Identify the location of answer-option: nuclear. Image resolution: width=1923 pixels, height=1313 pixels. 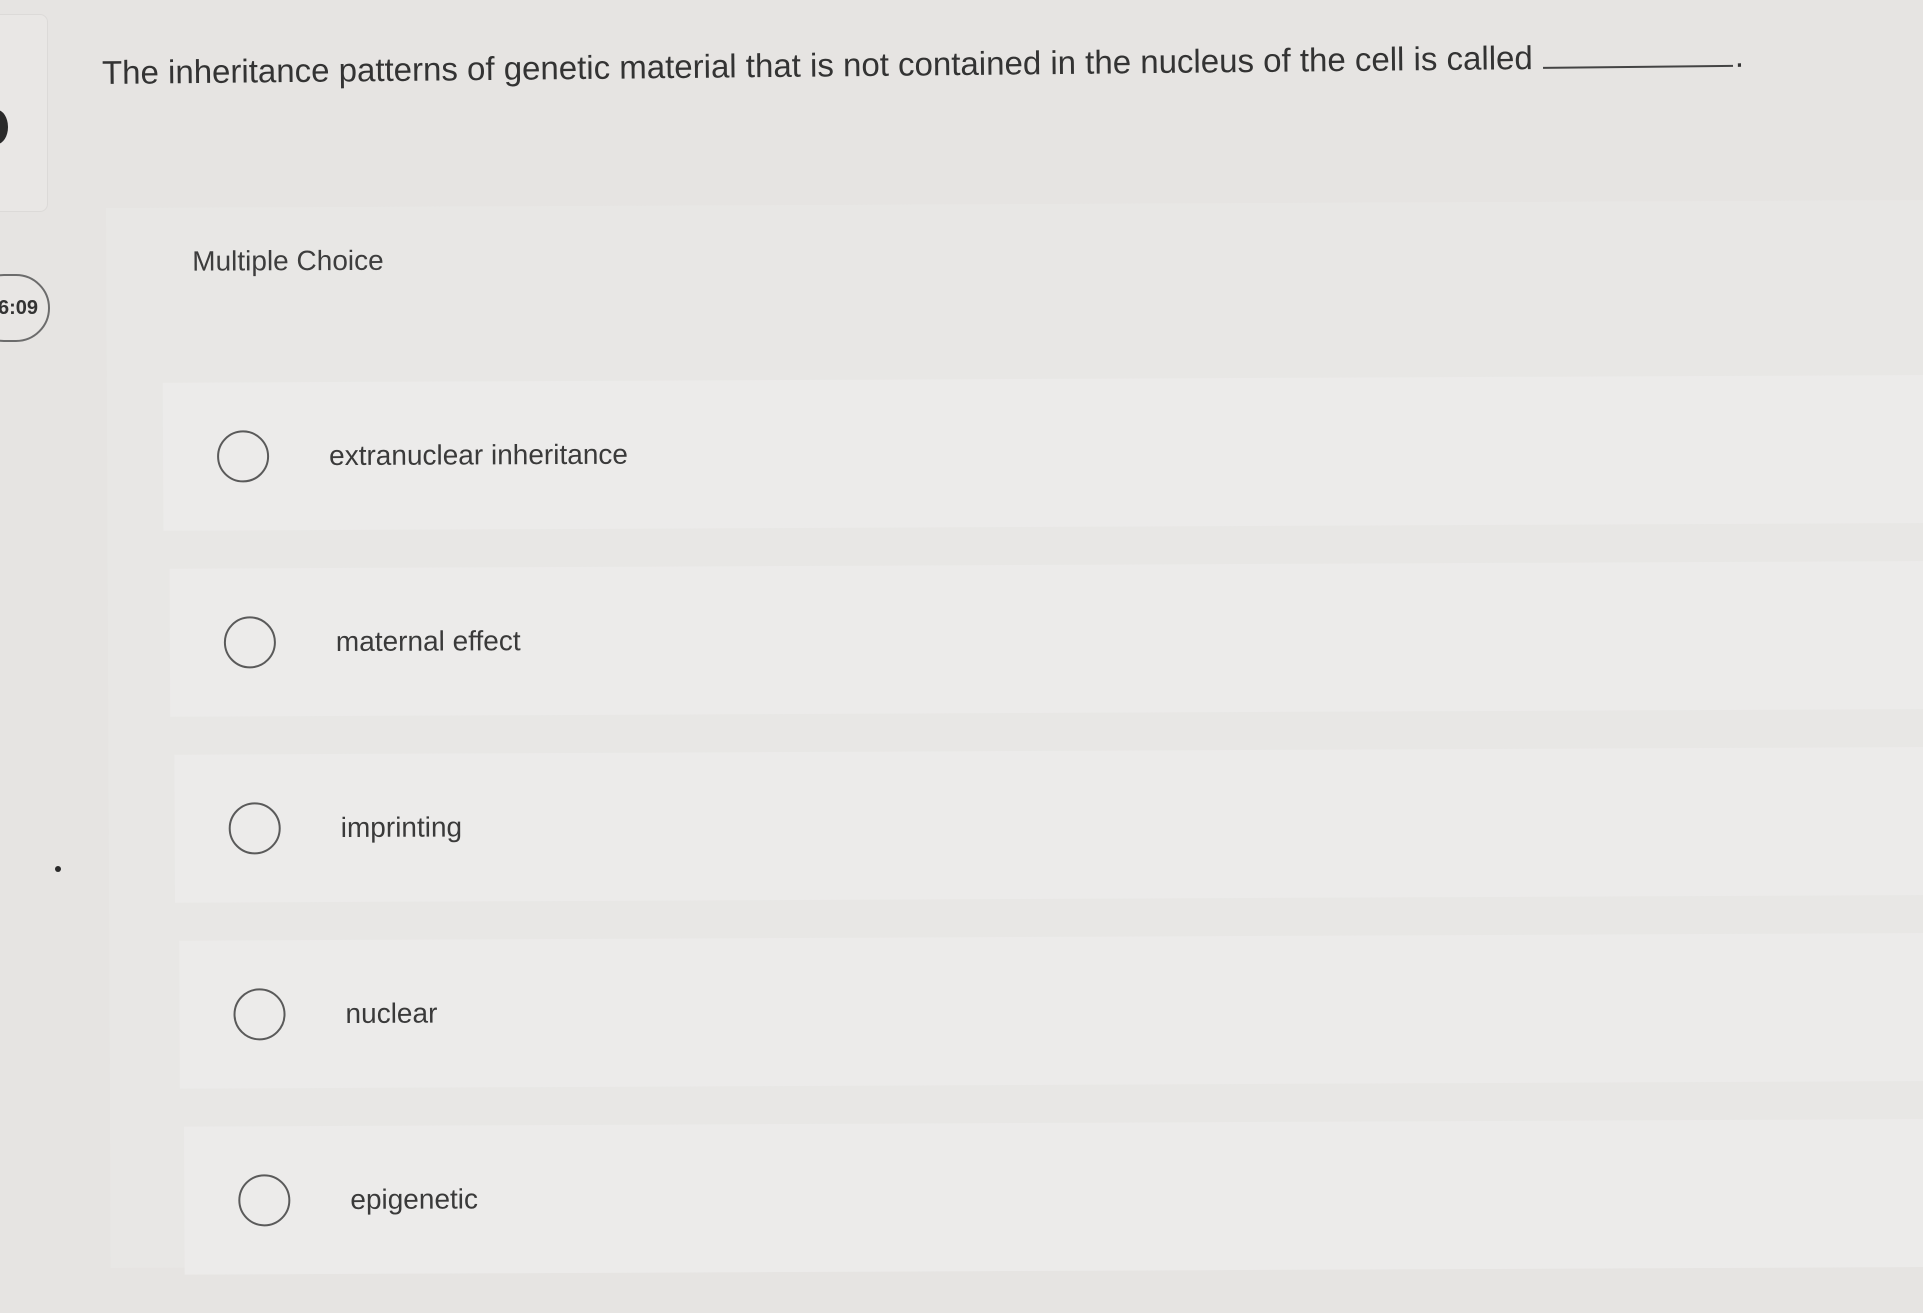
(1051, 1010).